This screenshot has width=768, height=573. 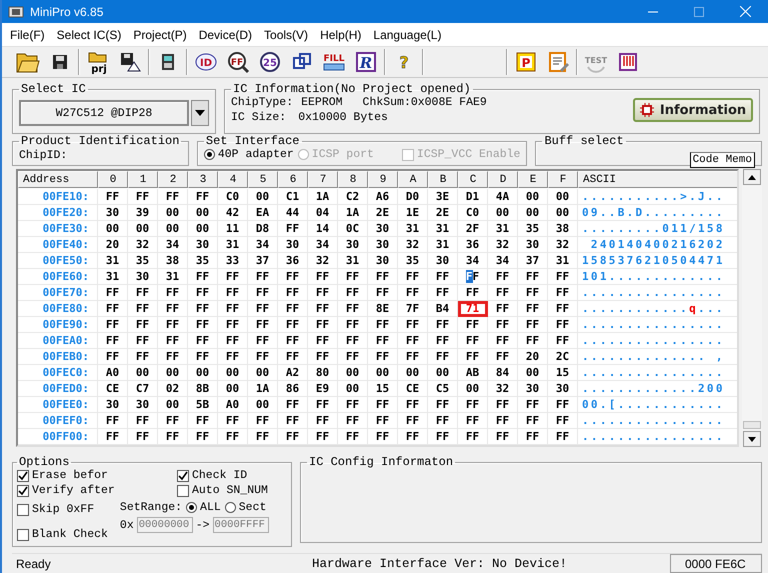 I want to click on byte-cell: 80, so click(x=323, y=373).